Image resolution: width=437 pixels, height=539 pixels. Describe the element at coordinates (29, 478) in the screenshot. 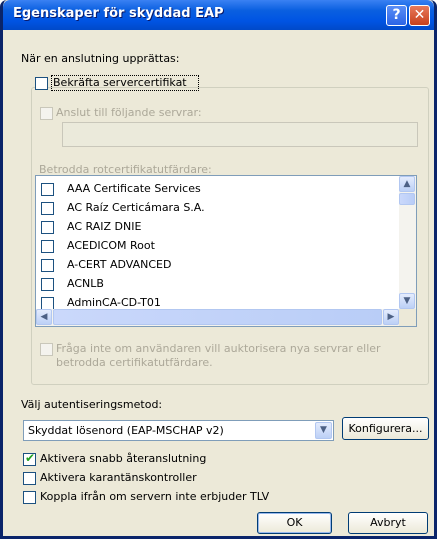

I see `quarantine-checkbox` at that location.